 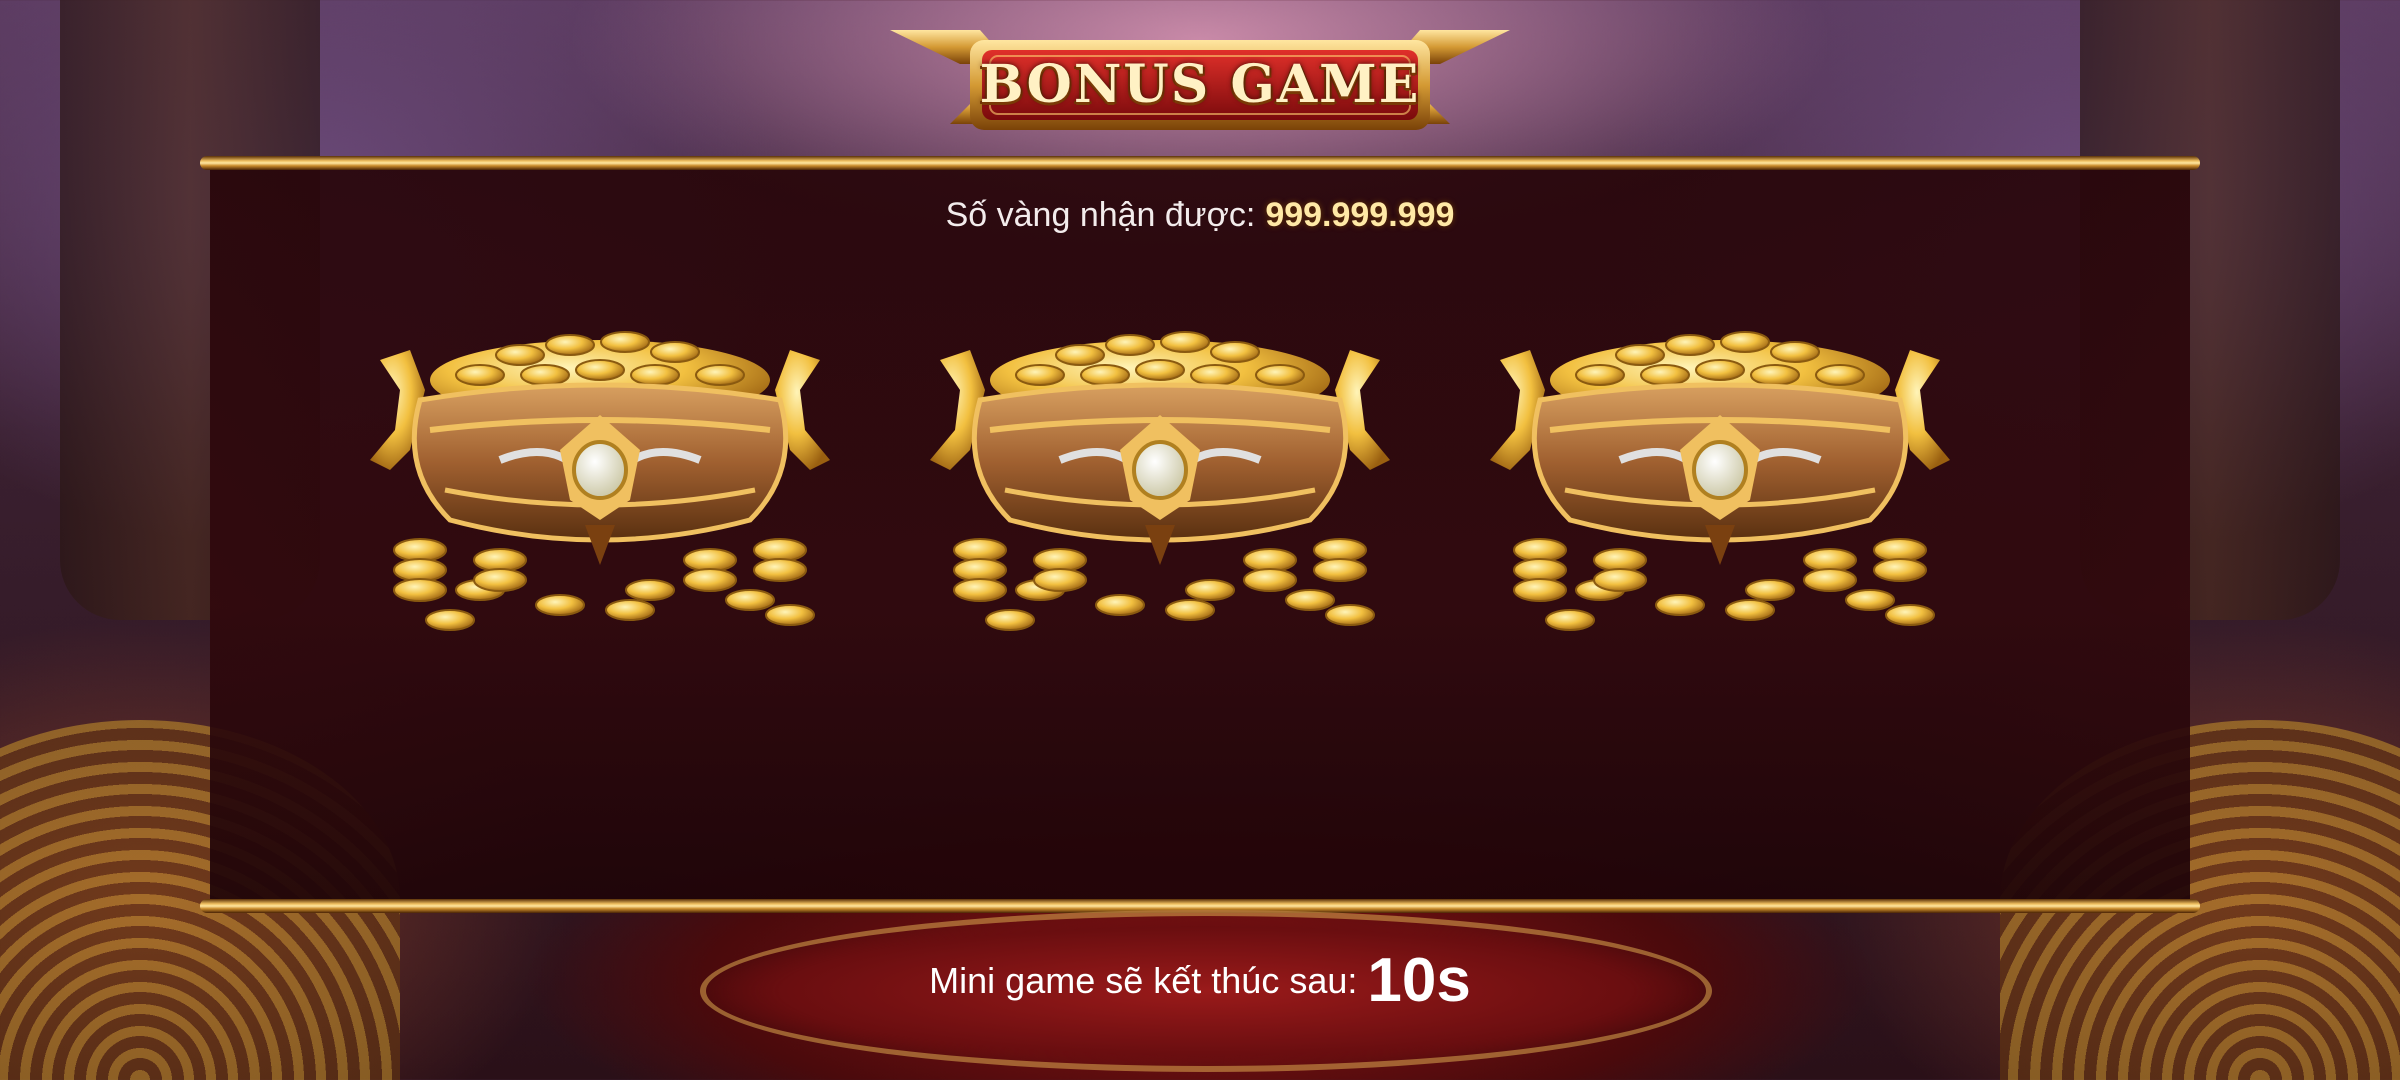 I want to click on bonus-game-title: BONUS GAME, so click(x=1200, y=84).